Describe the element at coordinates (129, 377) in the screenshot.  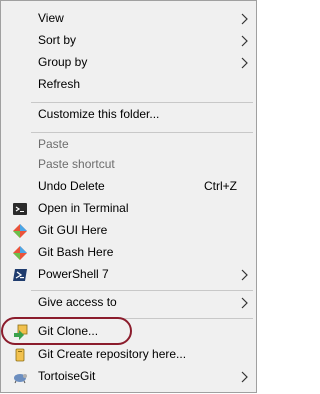
I see `menu-item-tortoisegit: TortoiseGit` at that location.